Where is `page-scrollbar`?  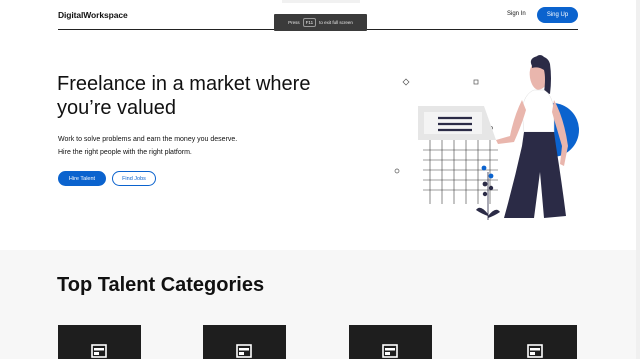 page-scrollbar is located at coordinates (638, 179).